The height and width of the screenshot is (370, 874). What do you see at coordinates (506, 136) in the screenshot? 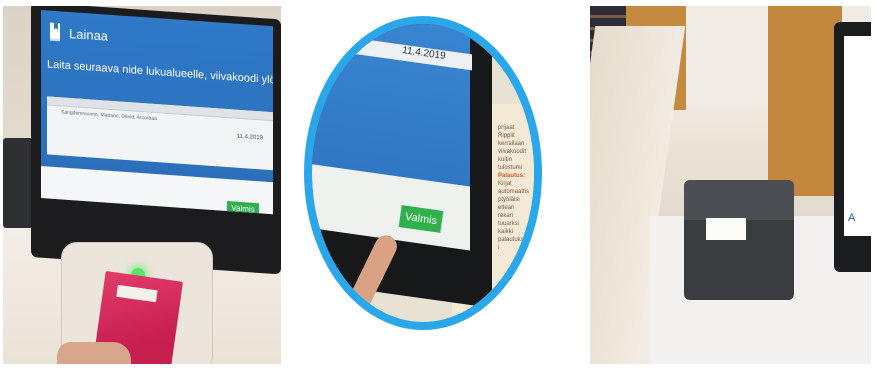
I see `sign-line: Ripplit` at bounding box center [506, 136].